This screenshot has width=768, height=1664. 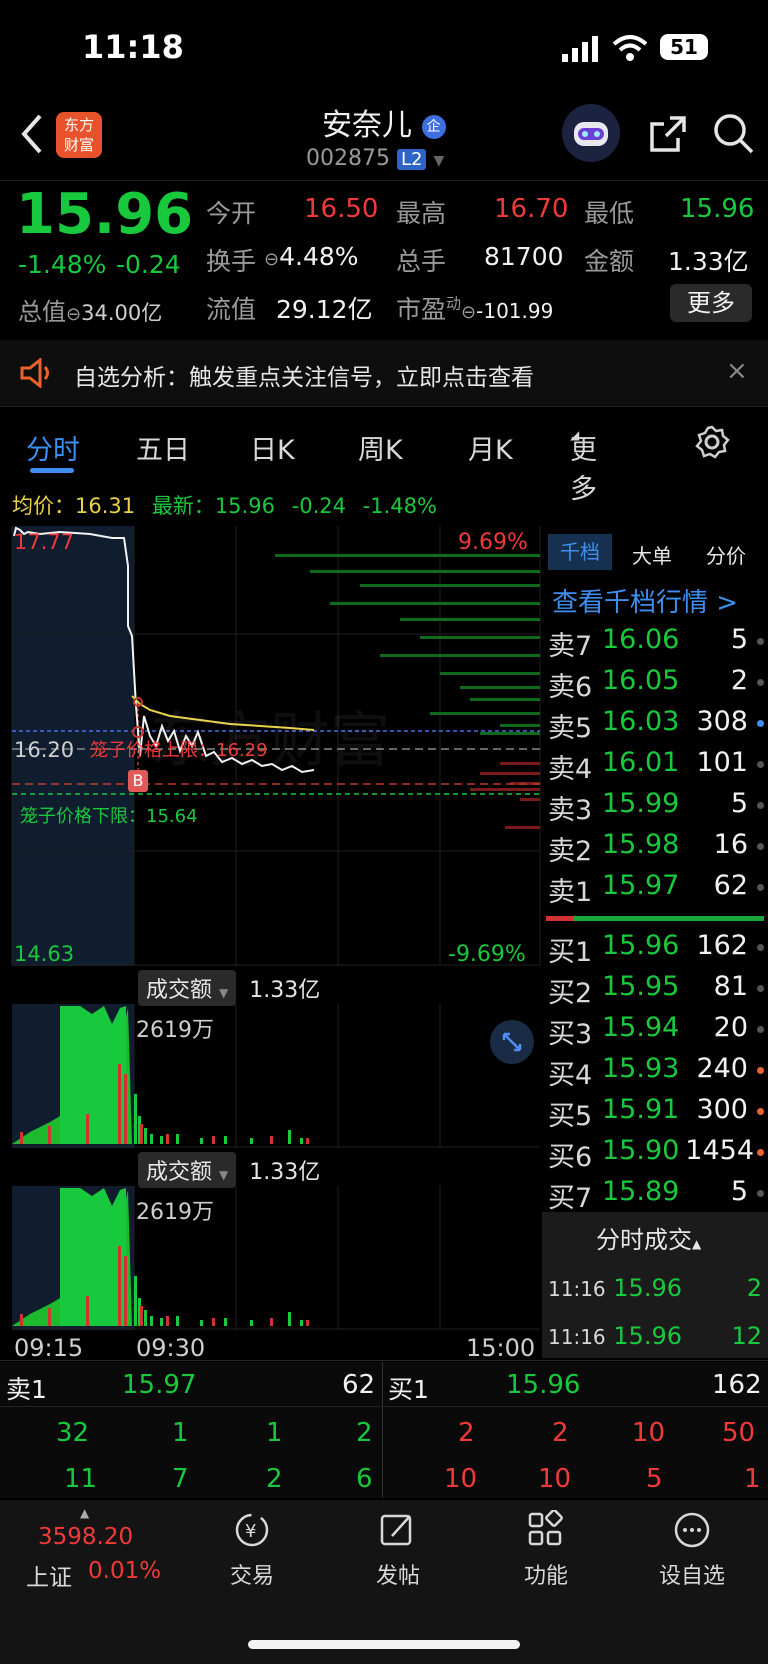 What do you see at coordinates (570, 851) in the screenshot?
I see `ask-label: 卖2` at bounding box center [570, 851].